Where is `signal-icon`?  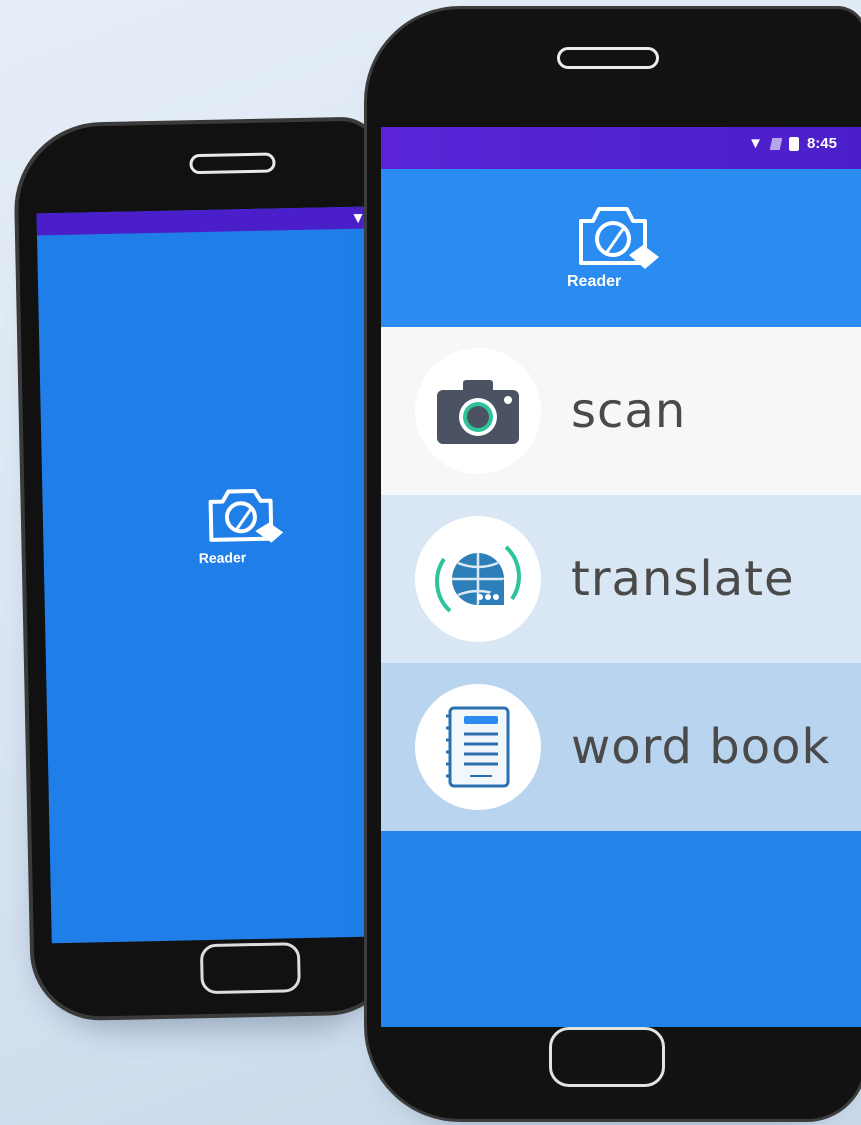
signal-icon is located at coordinates (776, 143).